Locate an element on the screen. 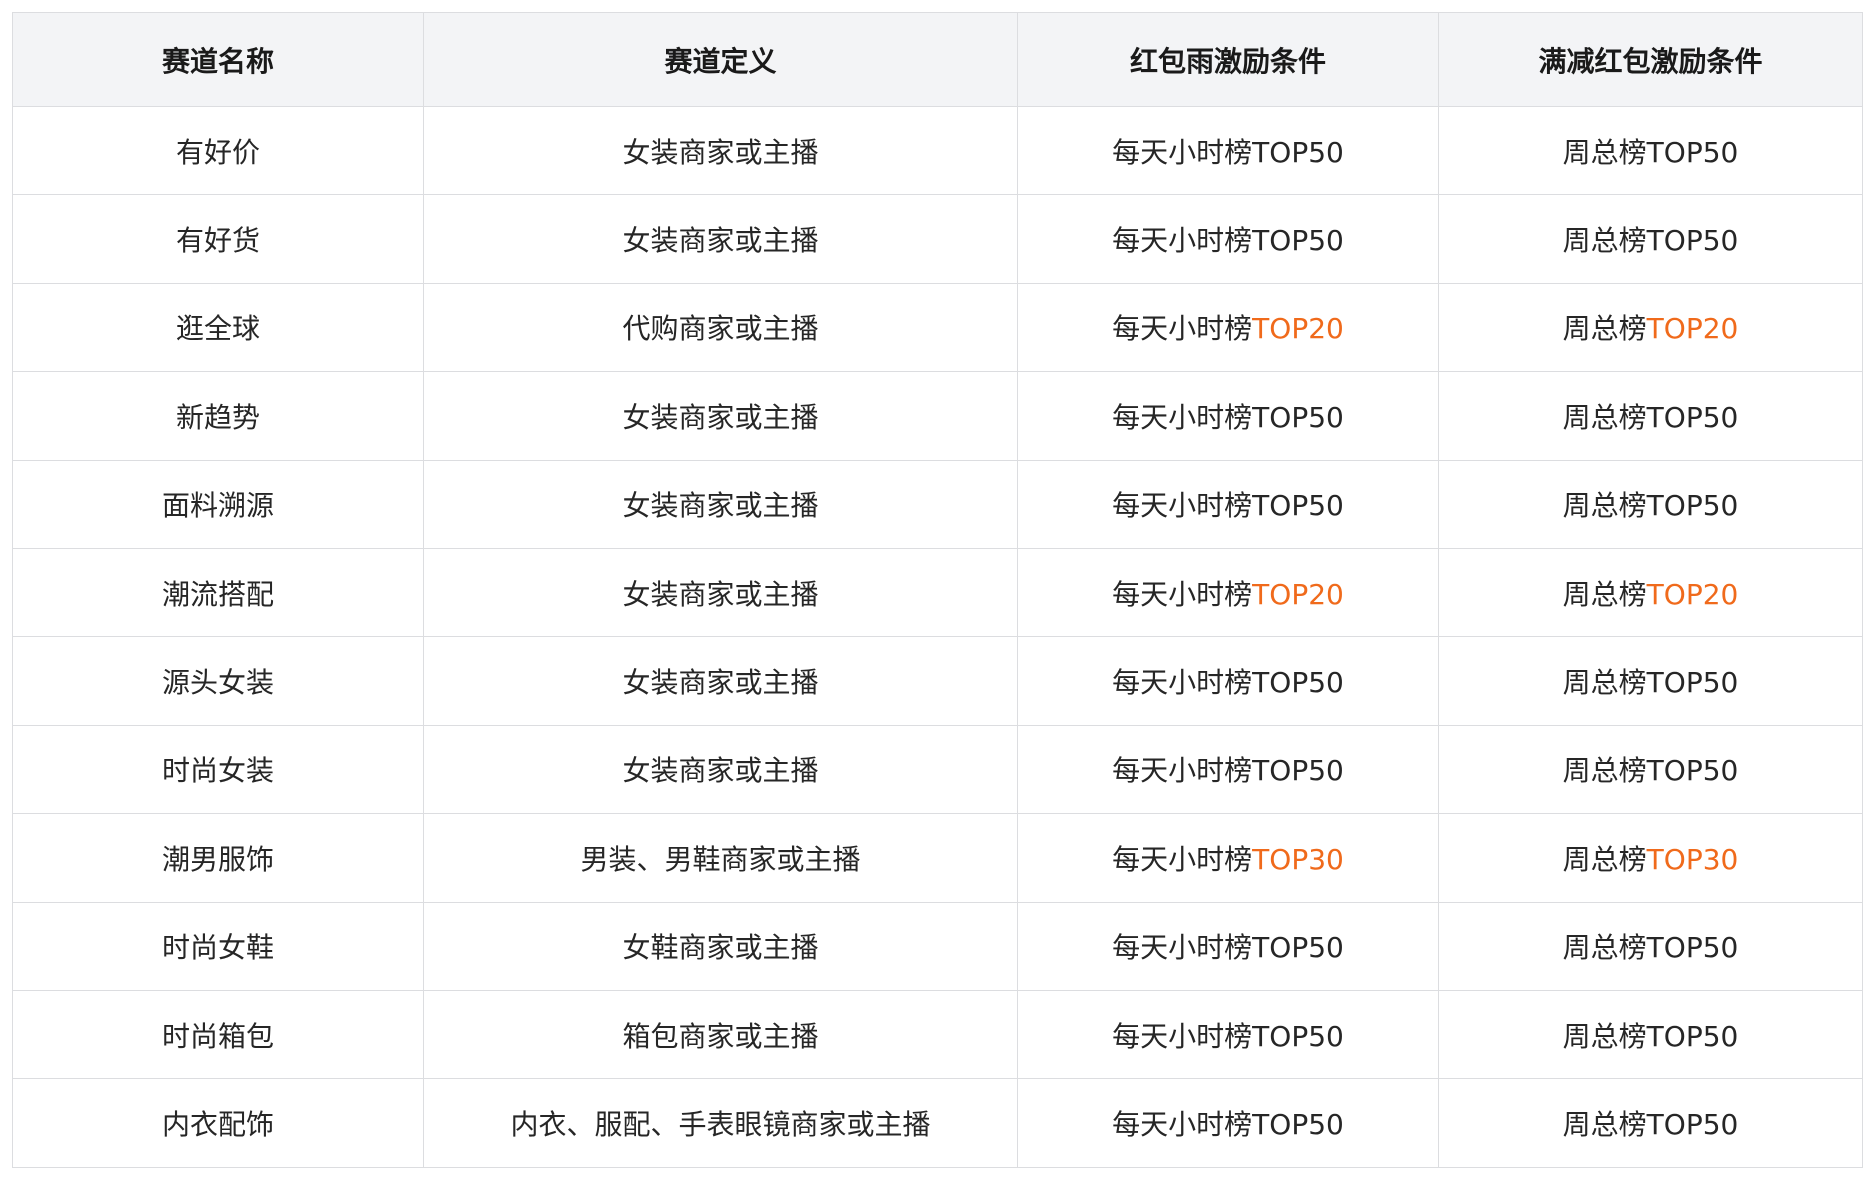 The height and width of the screenshot is (1182, 1874). table-header: 赛道名称 赛道定义 红包雨激励条件 满减红包激励条件 is located at coordinates (937, 59).